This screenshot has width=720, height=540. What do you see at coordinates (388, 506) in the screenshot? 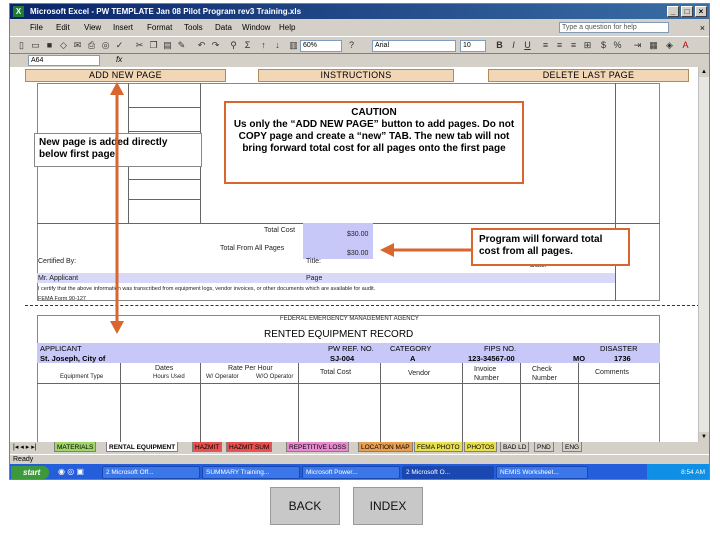
I see `index-button: INDEX` at bounding box center [388, 506].